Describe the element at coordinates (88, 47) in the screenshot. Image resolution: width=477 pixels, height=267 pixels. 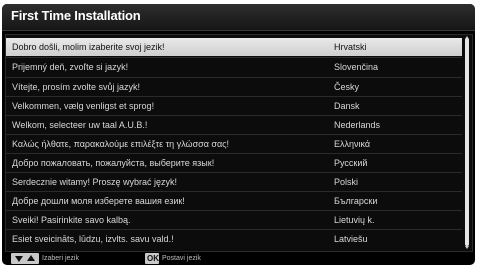
I see `welcome-message: Dobro došli, molim izaberite svoj jezik!` at that location.